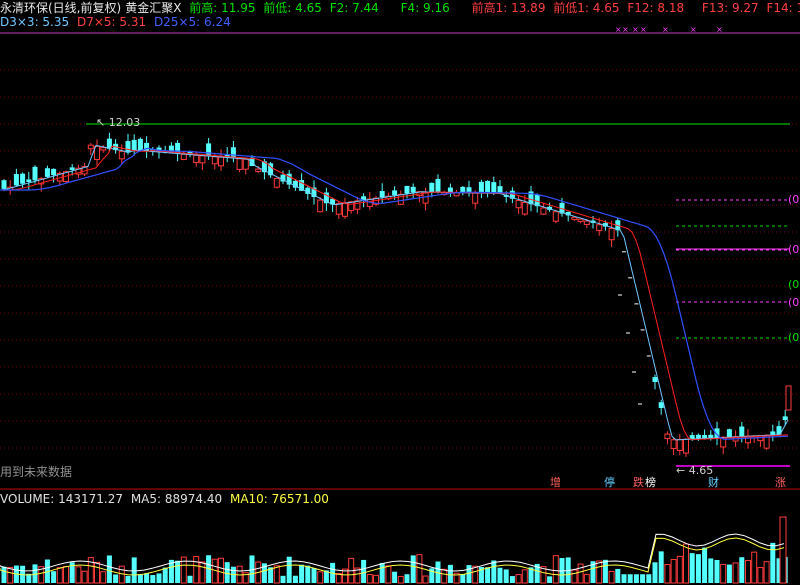  Describe the element at coordinates (124, 122) in the screenshot. I see `high-price-value: 12.03` at that location.